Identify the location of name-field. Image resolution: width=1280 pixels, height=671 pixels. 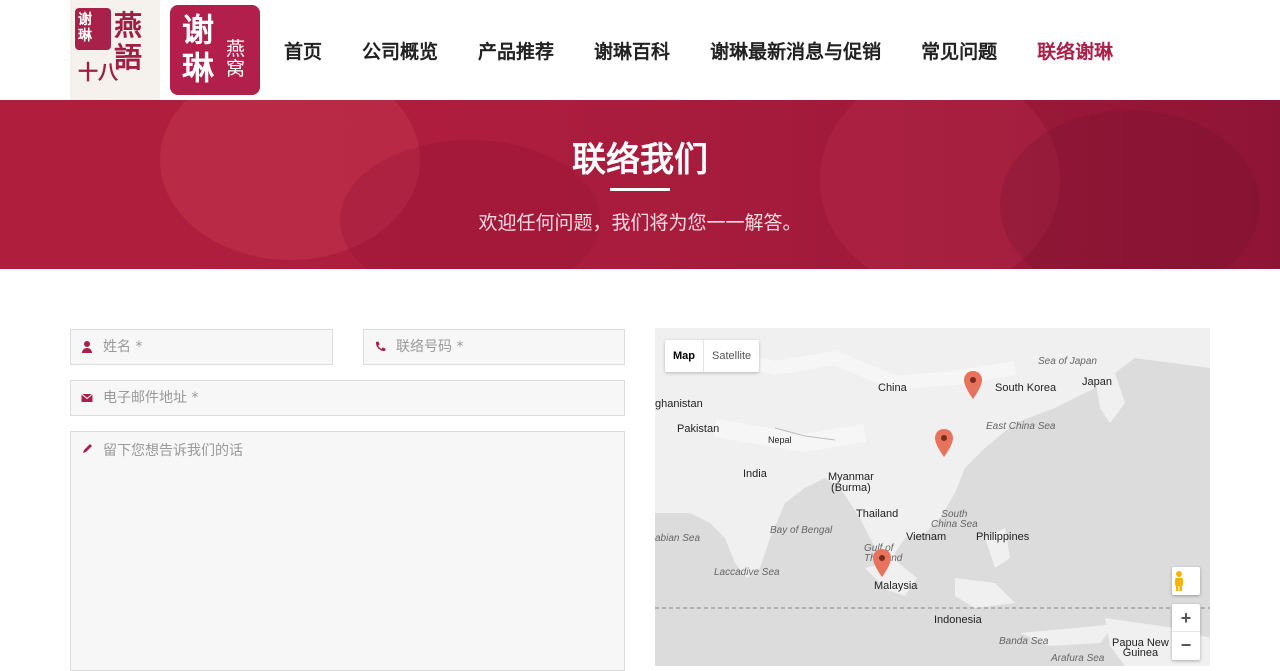
(201, 347).